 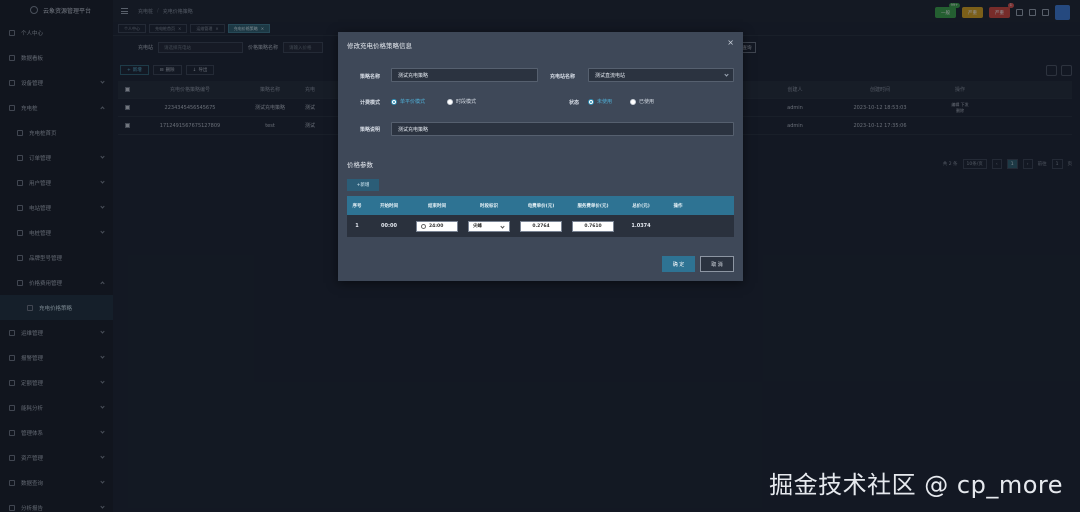 I want to click on elec-price-input: 0.2764, so click(x=541, y=226).